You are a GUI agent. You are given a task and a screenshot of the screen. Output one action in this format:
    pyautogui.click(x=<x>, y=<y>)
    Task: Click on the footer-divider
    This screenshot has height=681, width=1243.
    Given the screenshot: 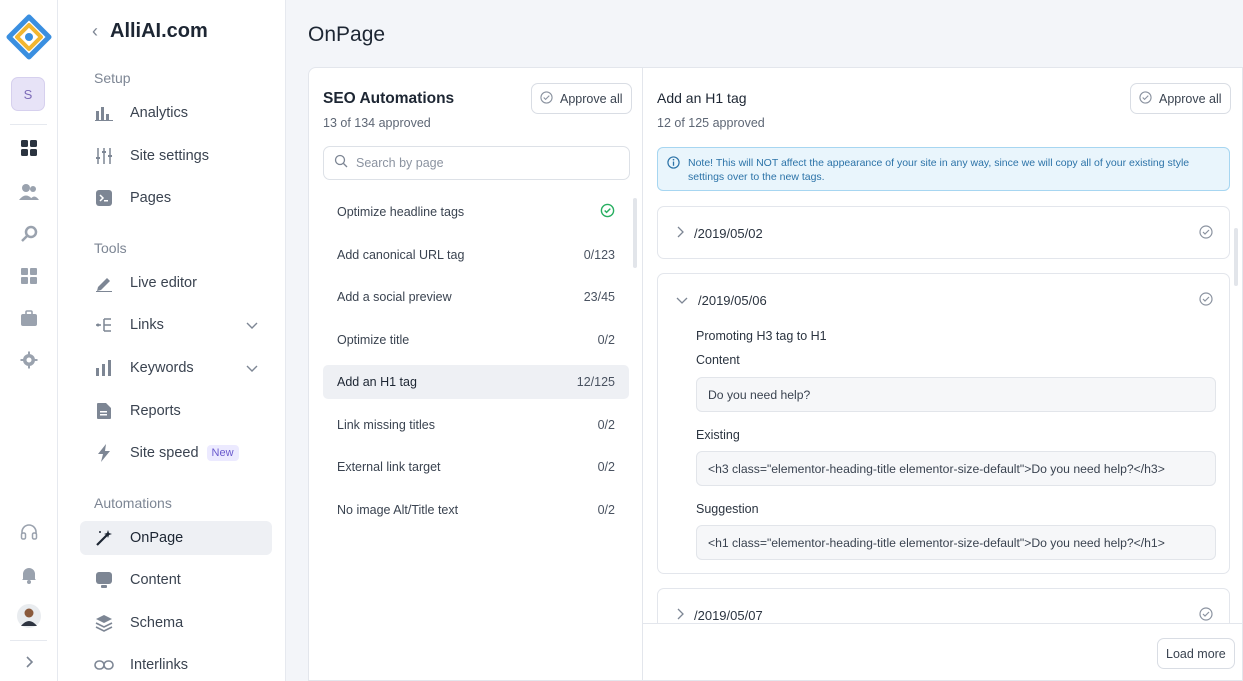 What is the action you would take?
    pyautogui.click(x=943, y=623)
    